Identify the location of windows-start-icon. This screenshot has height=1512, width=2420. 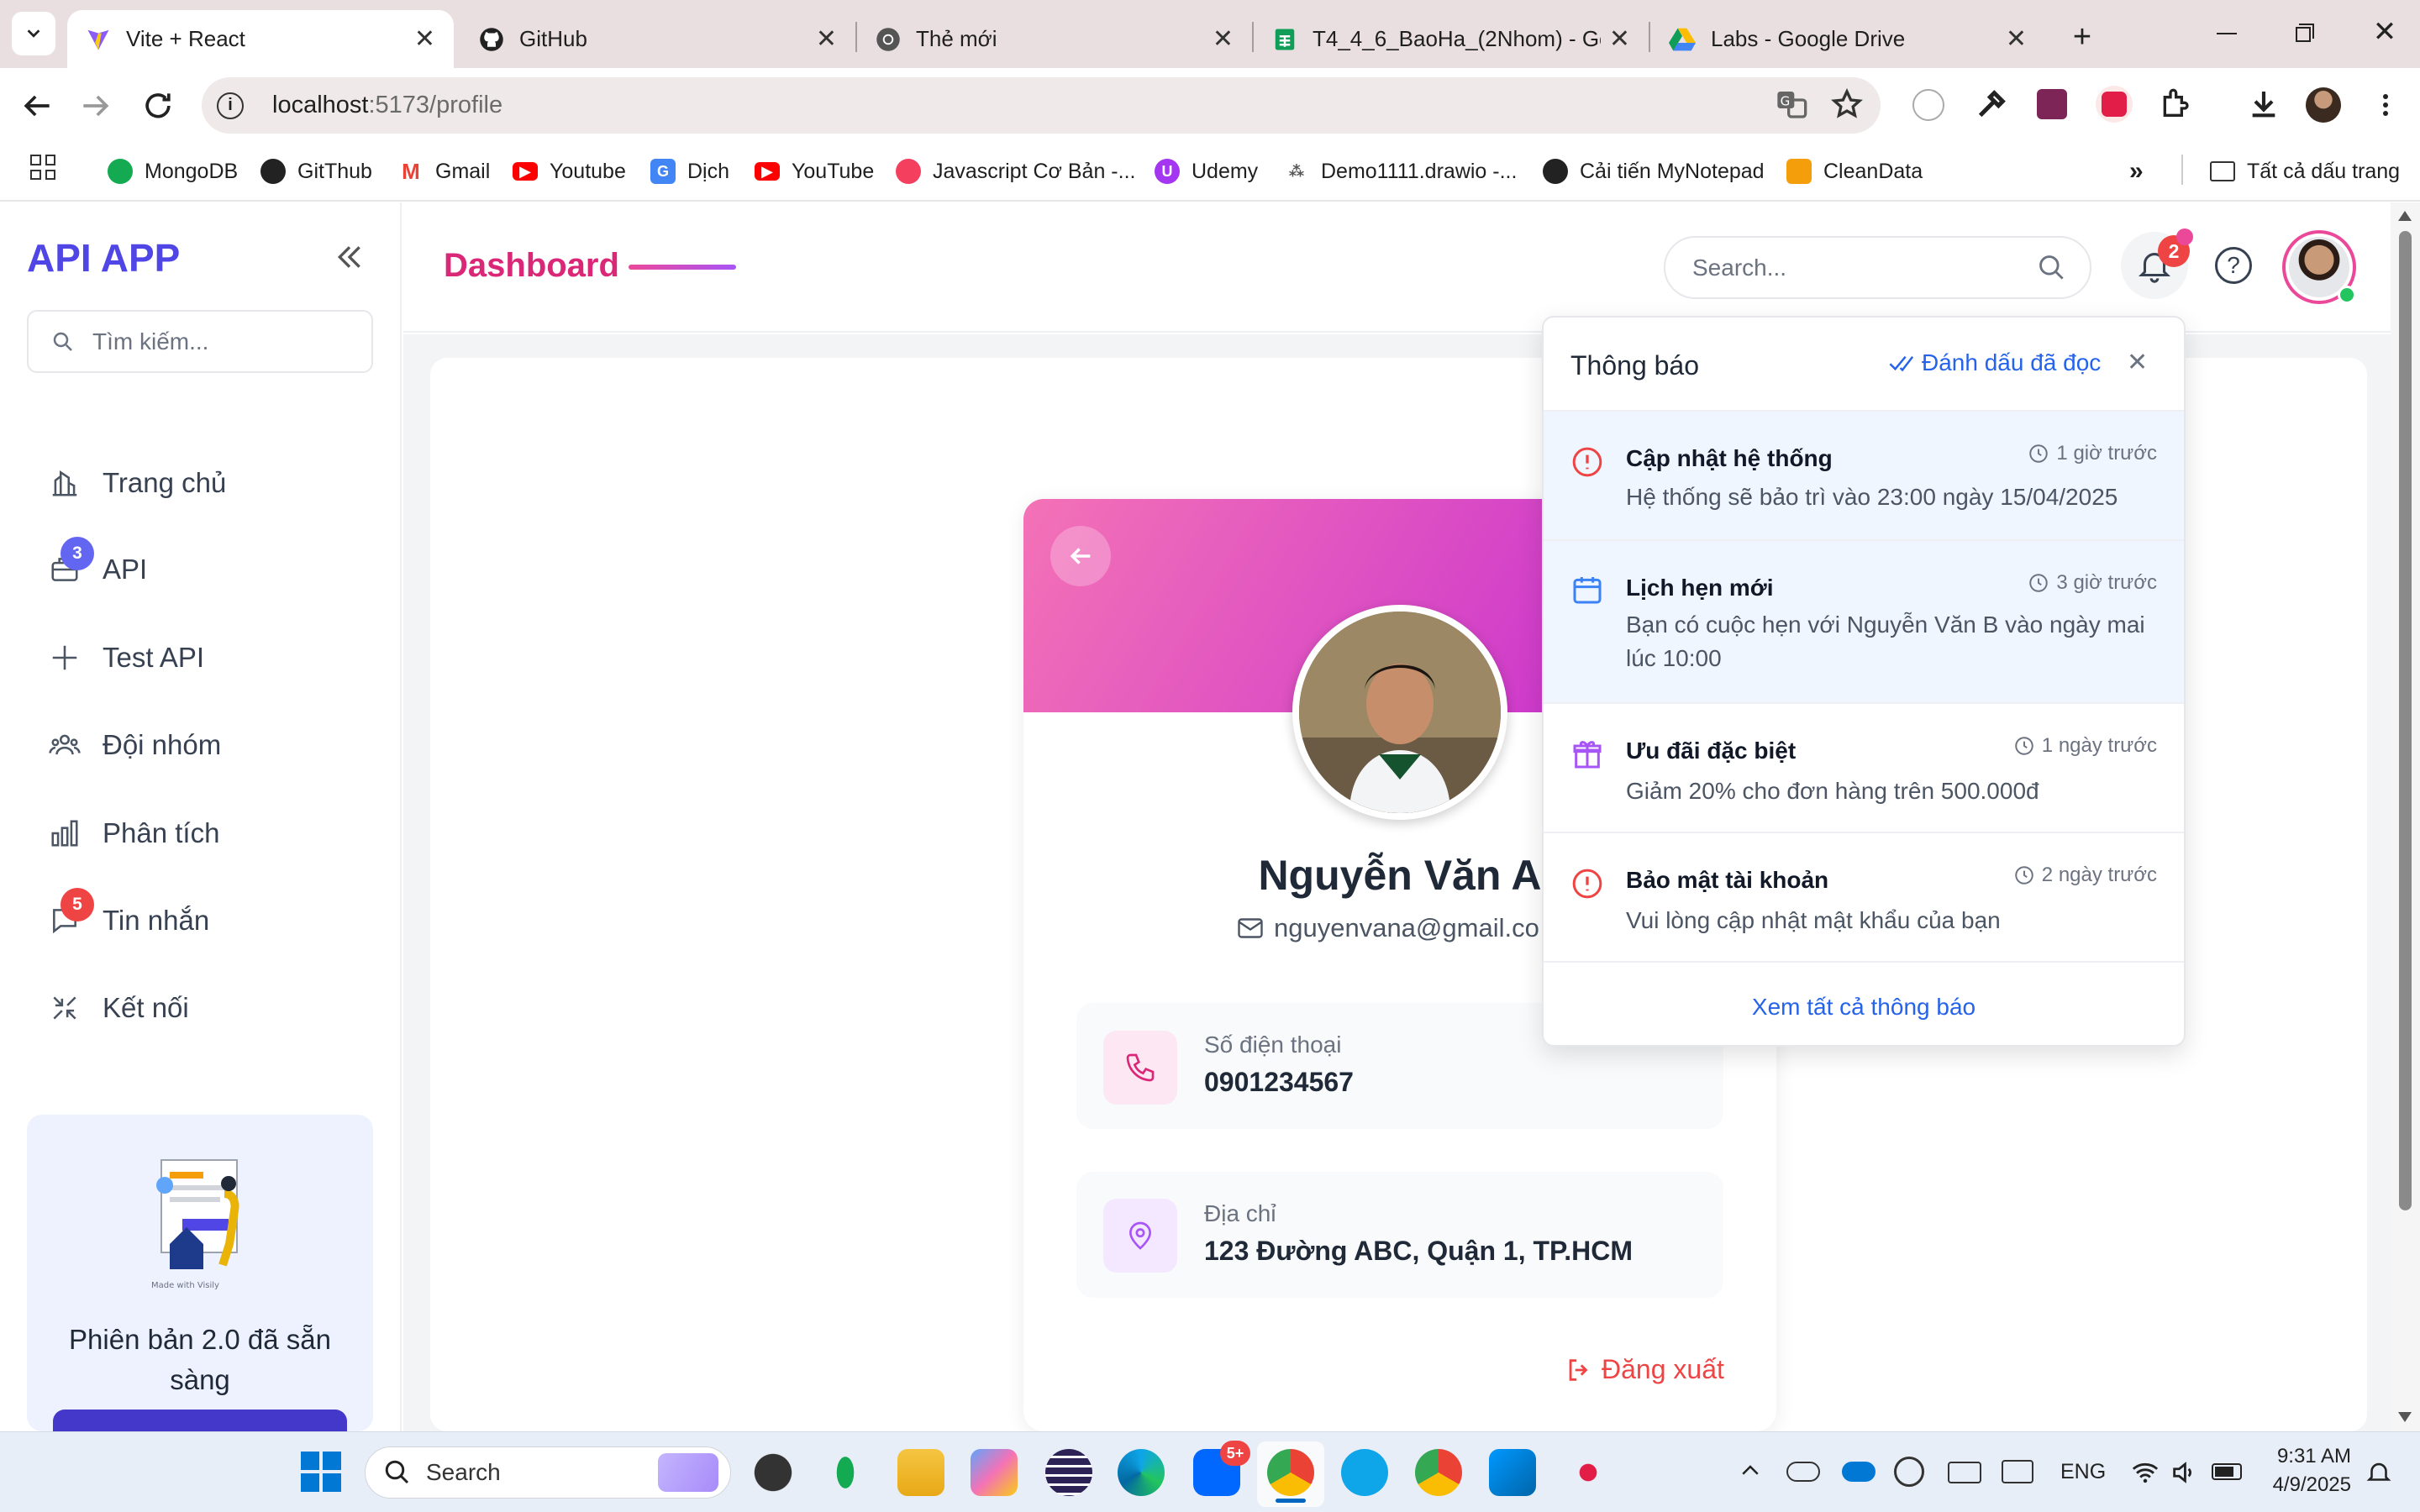
(321, 1472).